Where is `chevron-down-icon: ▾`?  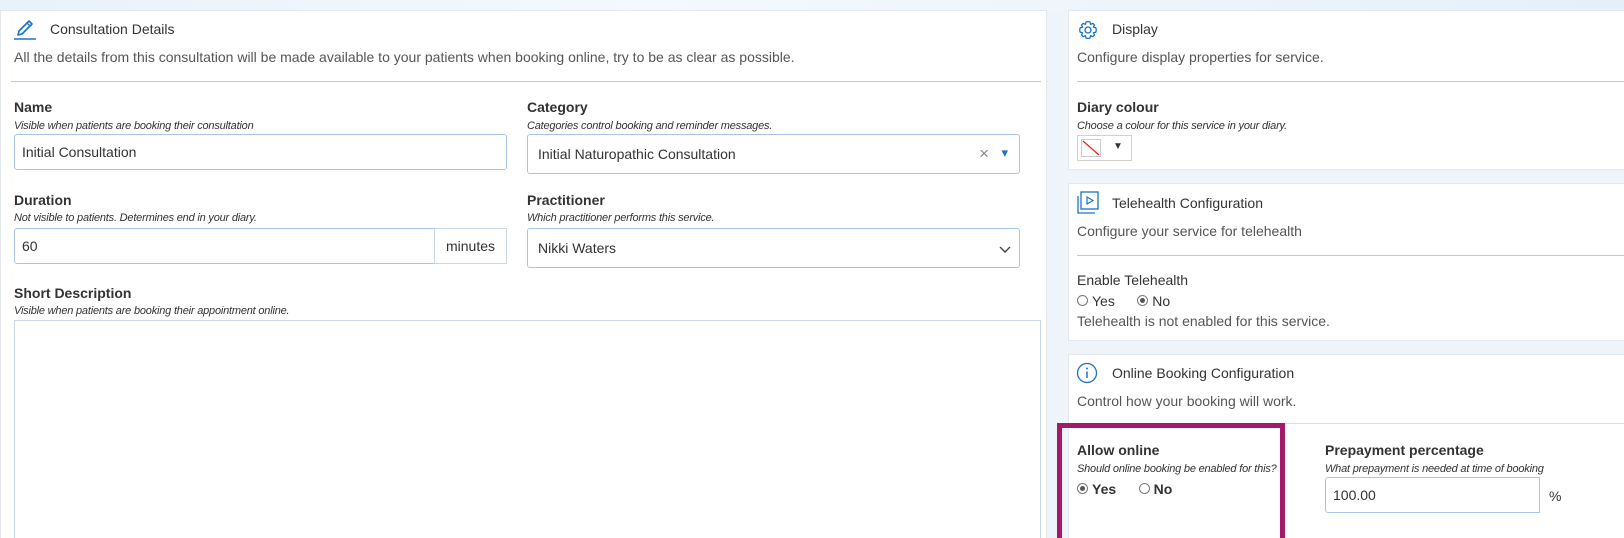
chevron-down-icon: ▾ is located at coordinates (1004, 153).